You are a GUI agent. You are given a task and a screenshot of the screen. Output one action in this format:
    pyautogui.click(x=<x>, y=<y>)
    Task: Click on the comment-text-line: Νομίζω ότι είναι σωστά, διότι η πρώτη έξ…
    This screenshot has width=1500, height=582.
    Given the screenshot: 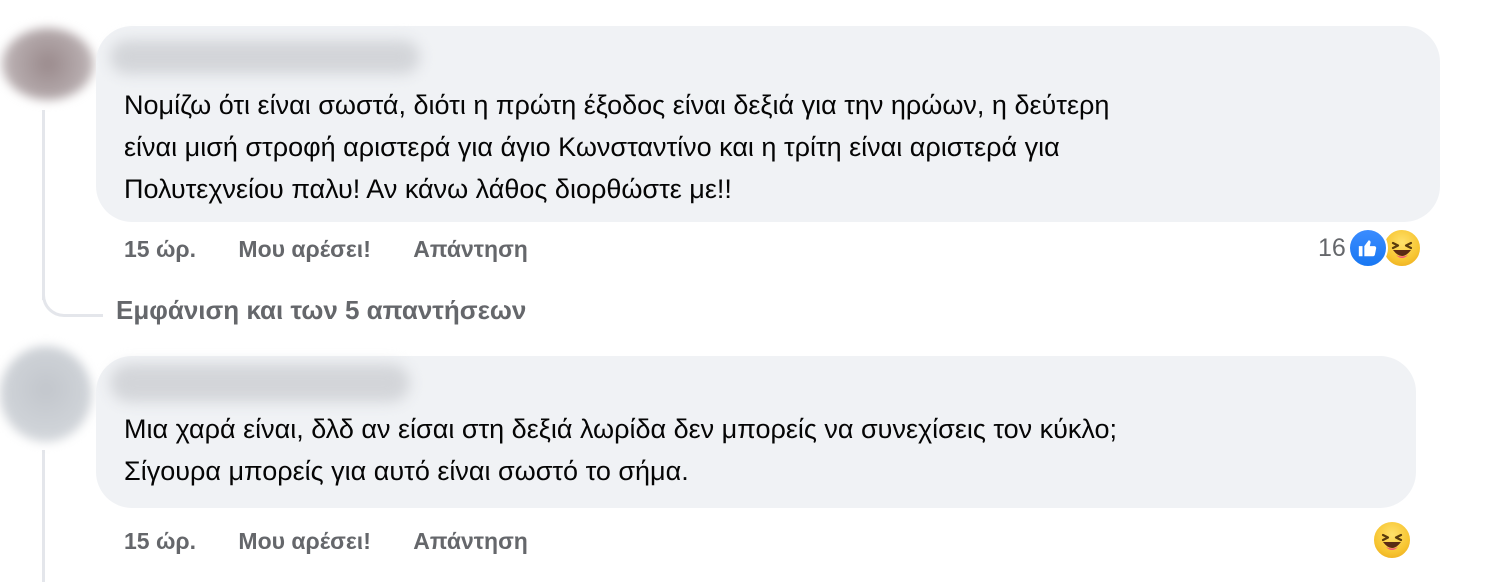 What is the action you would take?
    pyautogui.click(x=617, y=105)
    